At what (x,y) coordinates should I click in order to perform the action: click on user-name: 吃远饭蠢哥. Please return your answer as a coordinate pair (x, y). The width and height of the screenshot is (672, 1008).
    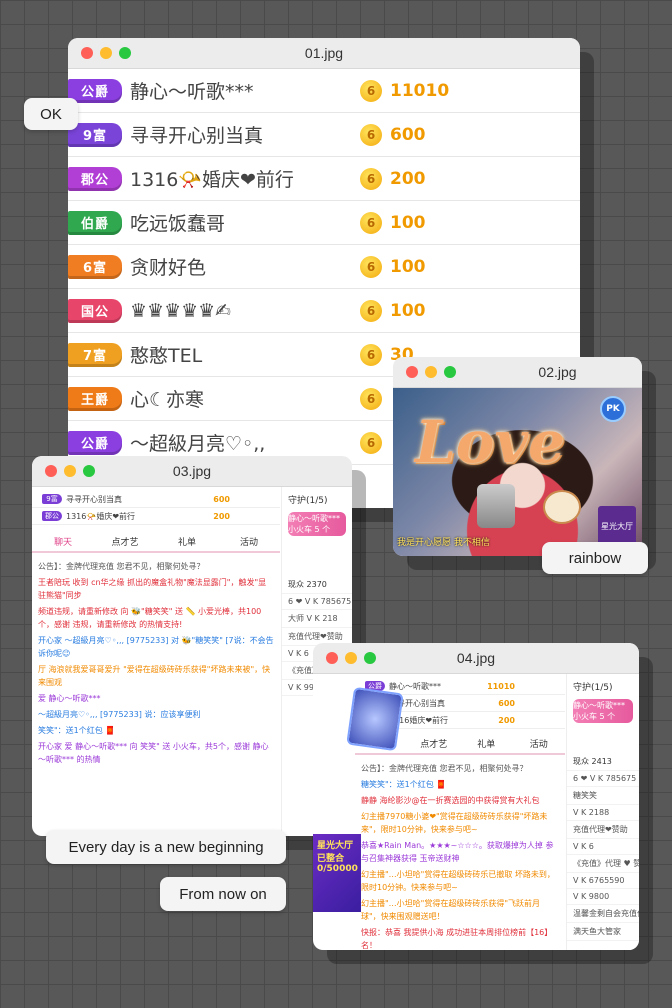
    Looking at the image, I should click on (178, 224).